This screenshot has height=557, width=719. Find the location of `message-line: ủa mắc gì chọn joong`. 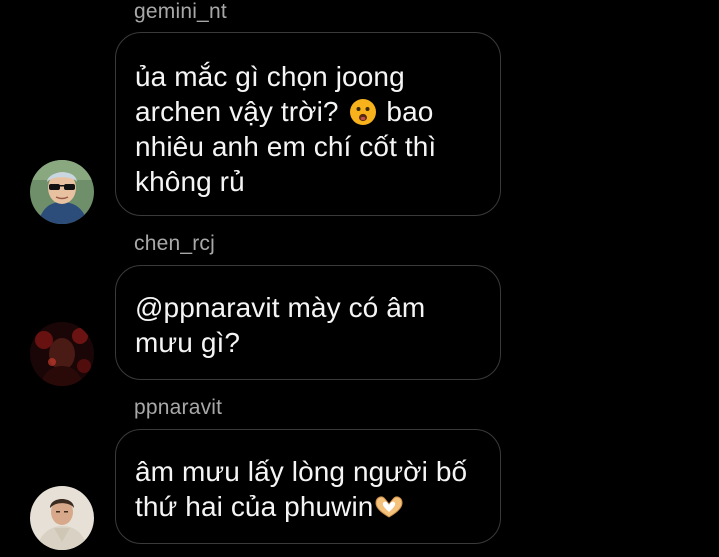

message-line: ủa mắc gì chọn joong is located at coordinates (270, 76).